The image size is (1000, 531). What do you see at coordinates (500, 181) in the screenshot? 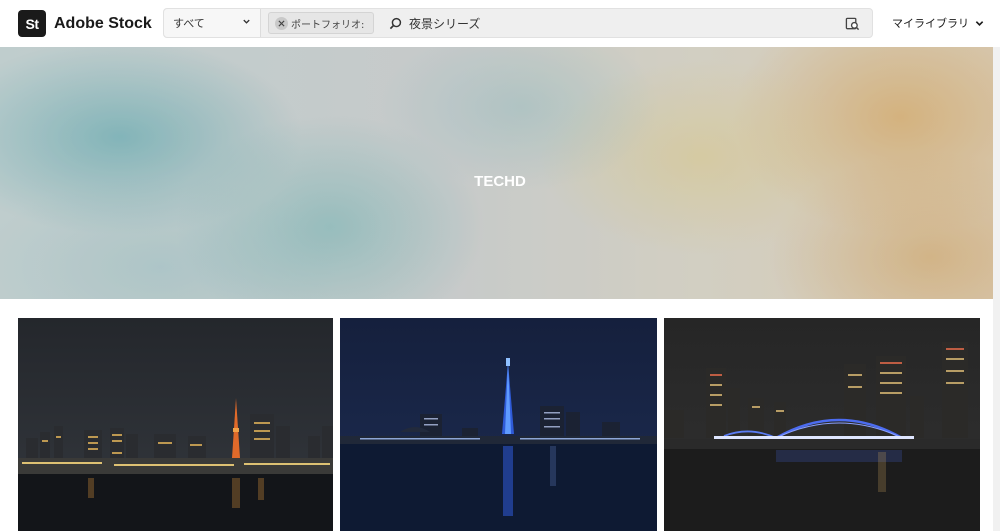
I see `portfolio-title: TECHD` at bounding box center [500, 181].